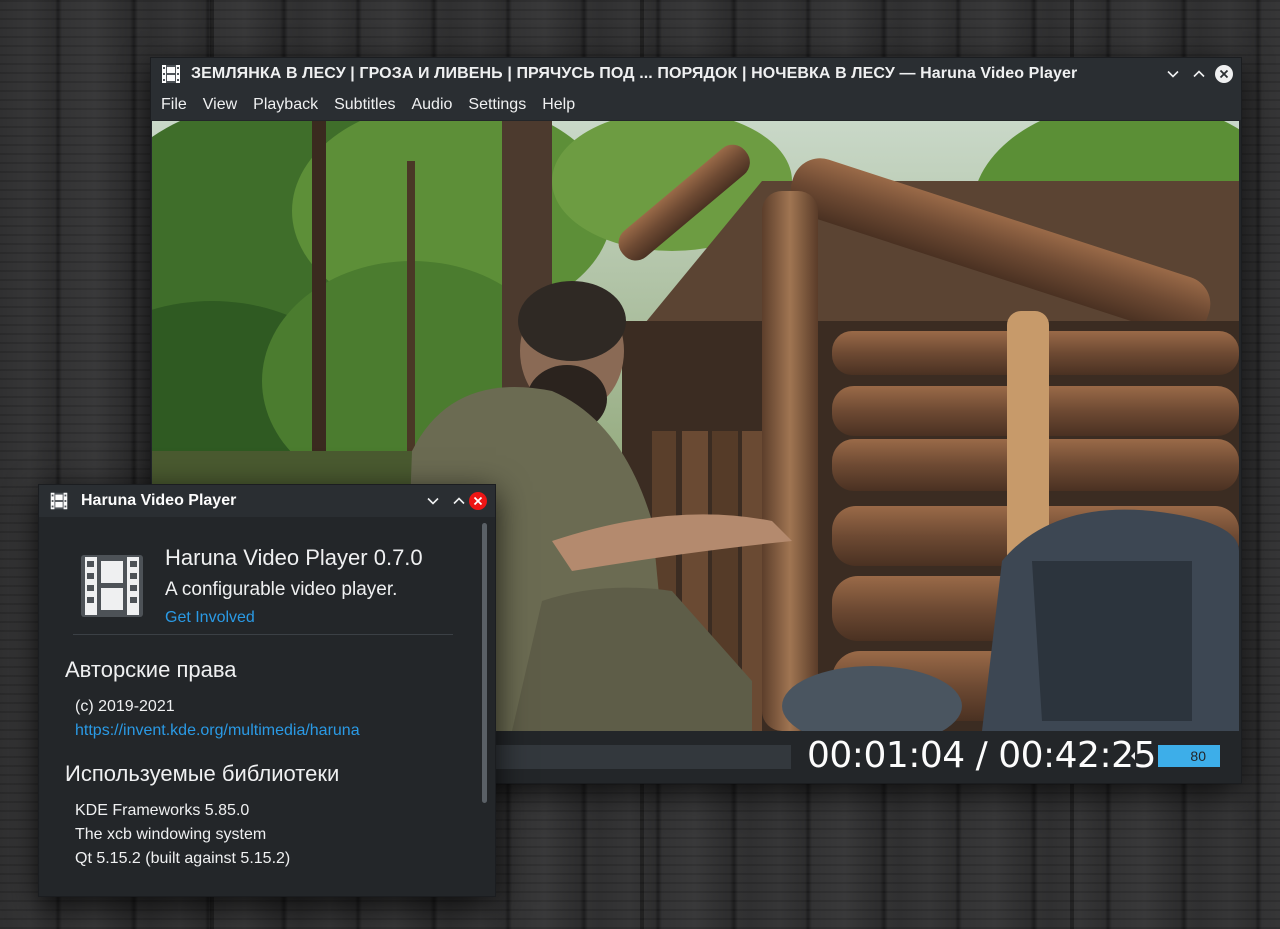 The height and width of the screenshot is (929, 1280). Describe the element at coordinates (162, 810) in the screenshot. I see `library-item: KDE Frameworks 5.85.0` at that location.